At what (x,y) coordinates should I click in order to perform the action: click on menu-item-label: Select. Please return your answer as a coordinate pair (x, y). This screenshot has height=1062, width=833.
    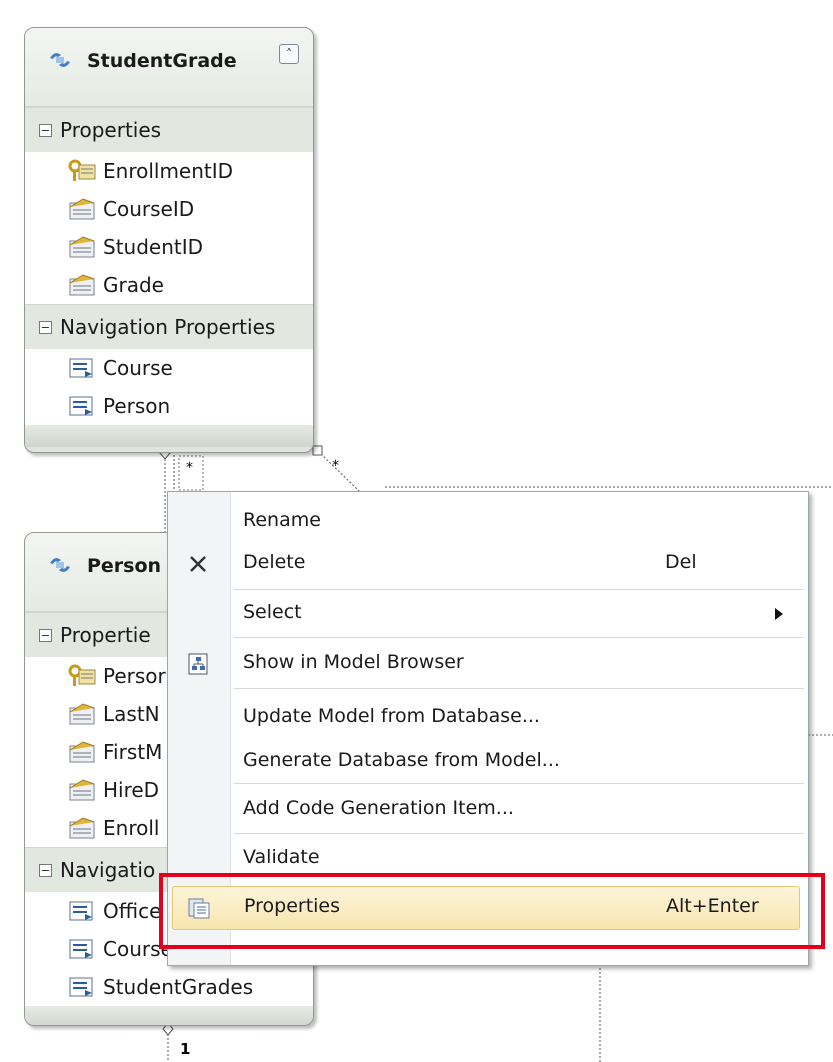
    Looking at the image, I should click on (272, 612).